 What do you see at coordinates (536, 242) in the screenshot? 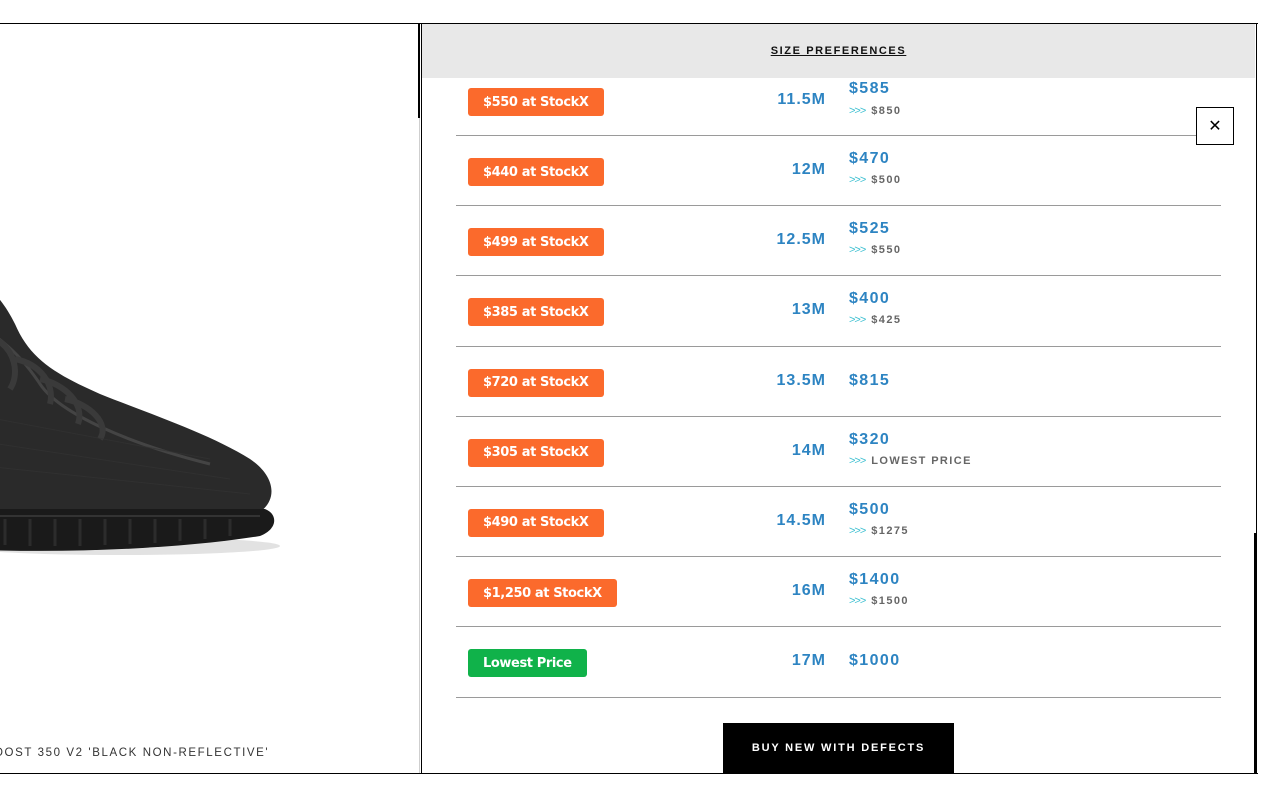
I see `stockx-price-badge: $499 at StockX` at bounding box center [536, 242].